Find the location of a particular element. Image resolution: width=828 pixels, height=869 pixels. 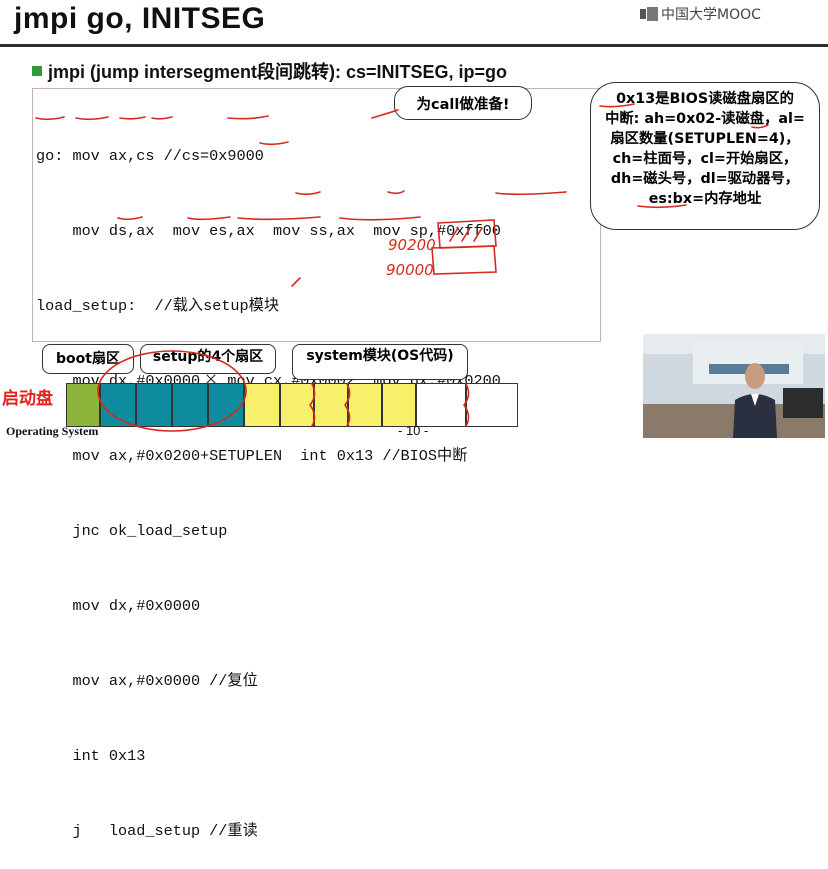

slide-title: jmpi go, INITSEG is located at coordinates (140, 18).